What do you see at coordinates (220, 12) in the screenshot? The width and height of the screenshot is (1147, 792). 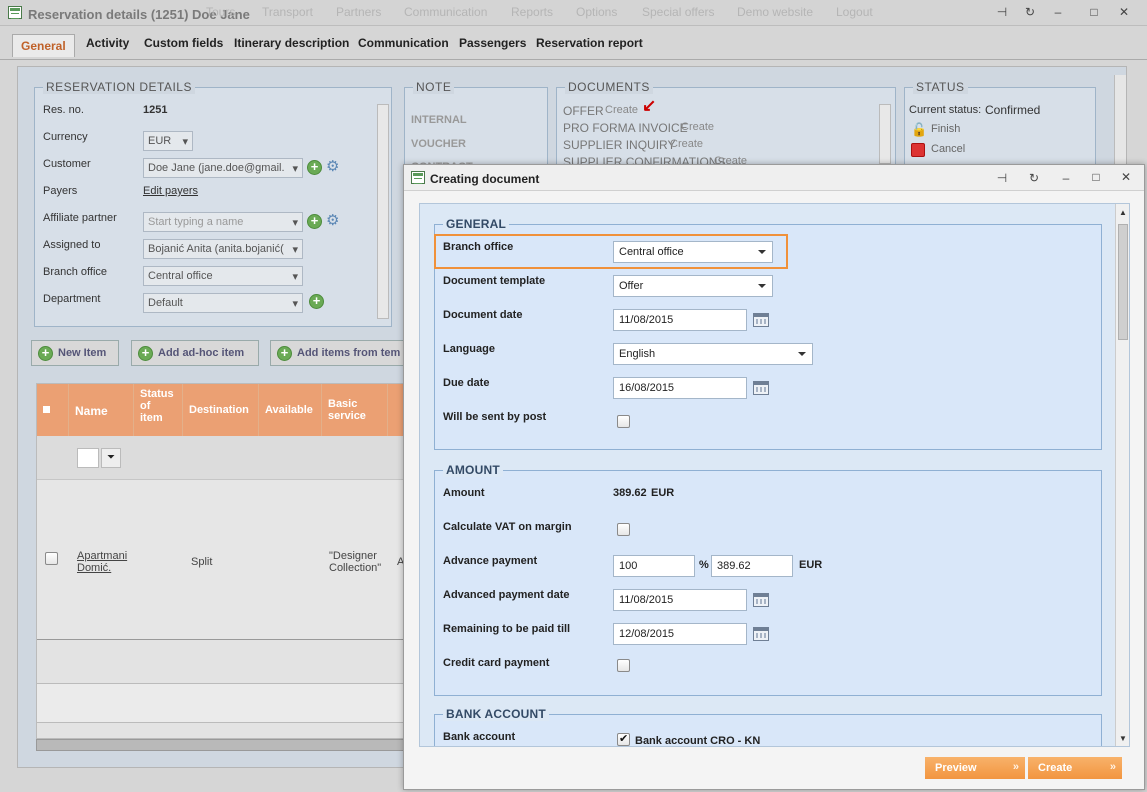 I see `menu-tours: Tours` at bounding box center [220, 12].